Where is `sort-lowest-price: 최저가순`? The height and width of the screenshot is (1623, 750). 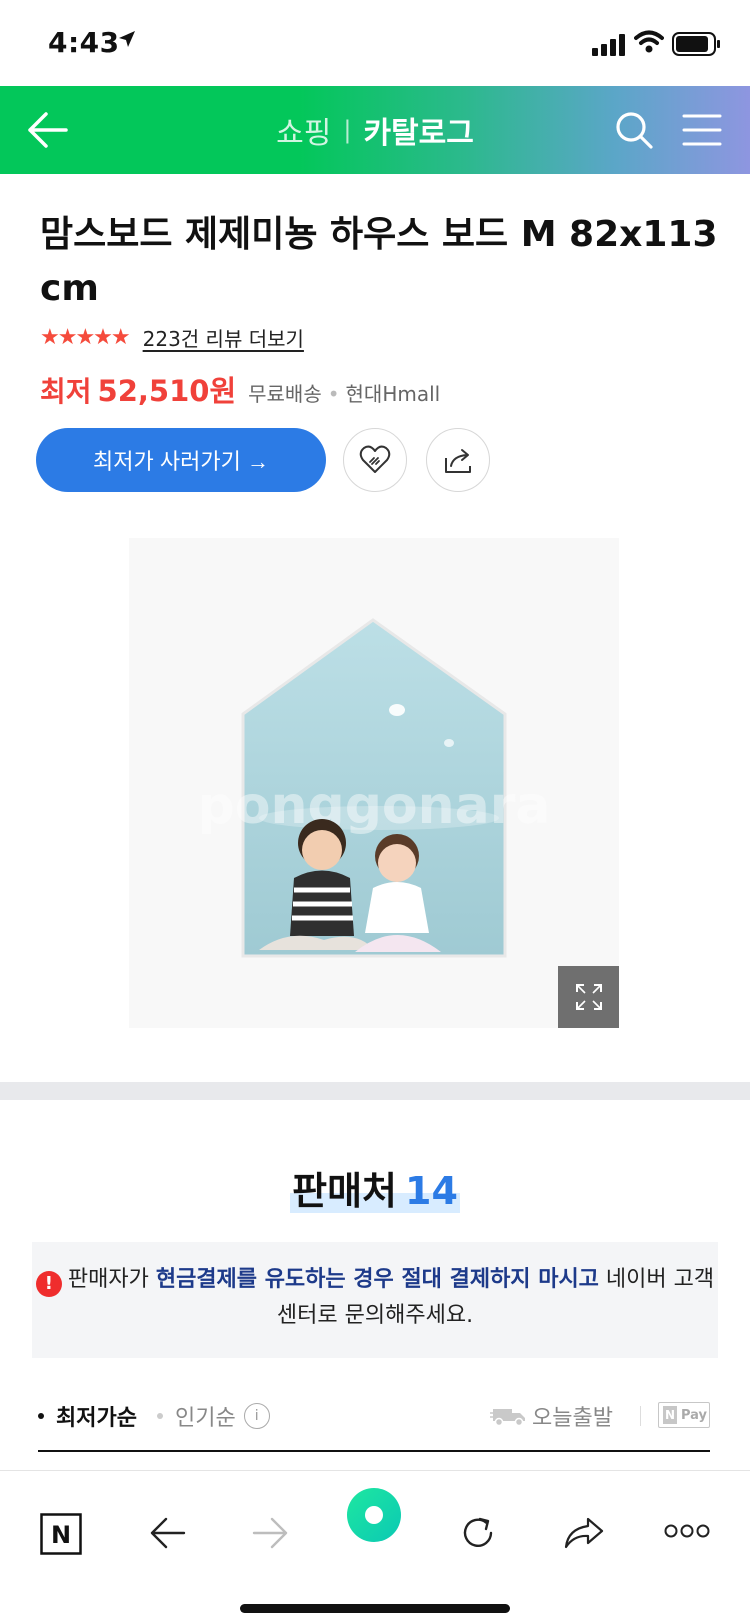 sort-lowest-price: 최저가순 is located at coordinates (87, 1416).